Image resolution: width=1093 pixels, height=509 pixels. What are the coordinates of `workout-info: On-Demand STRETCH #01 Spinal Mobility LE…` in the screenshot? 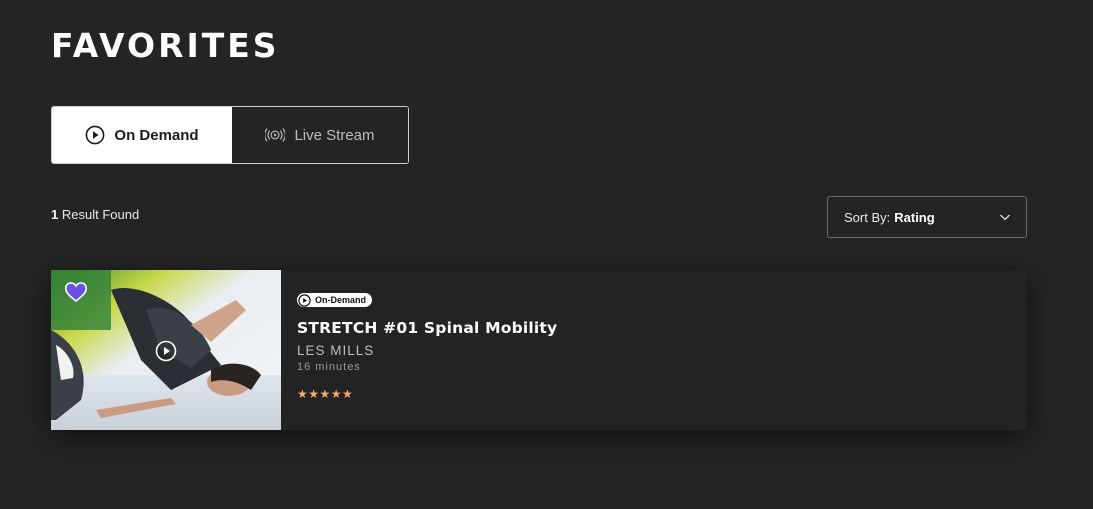 It's located at (419, 350).